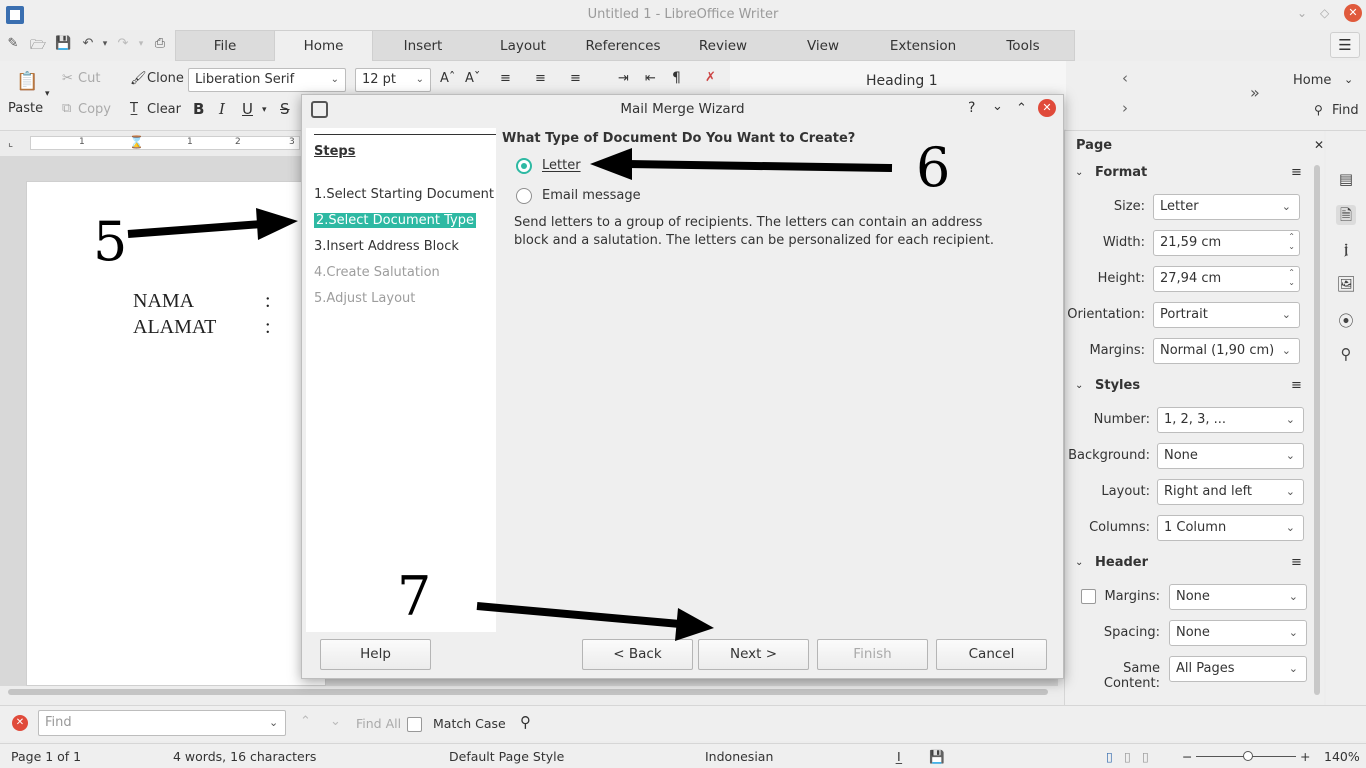 The image size is (1366, 768). Describe the element at coordinates (595, 621) in the screenshot. I see `arrow-to-next-button` at that location.